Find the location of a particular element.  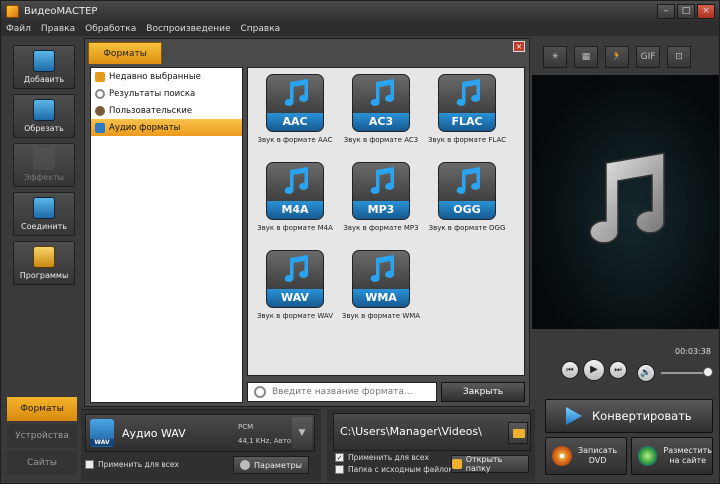

join-button: Соединить is located at coordinates (44, 214).